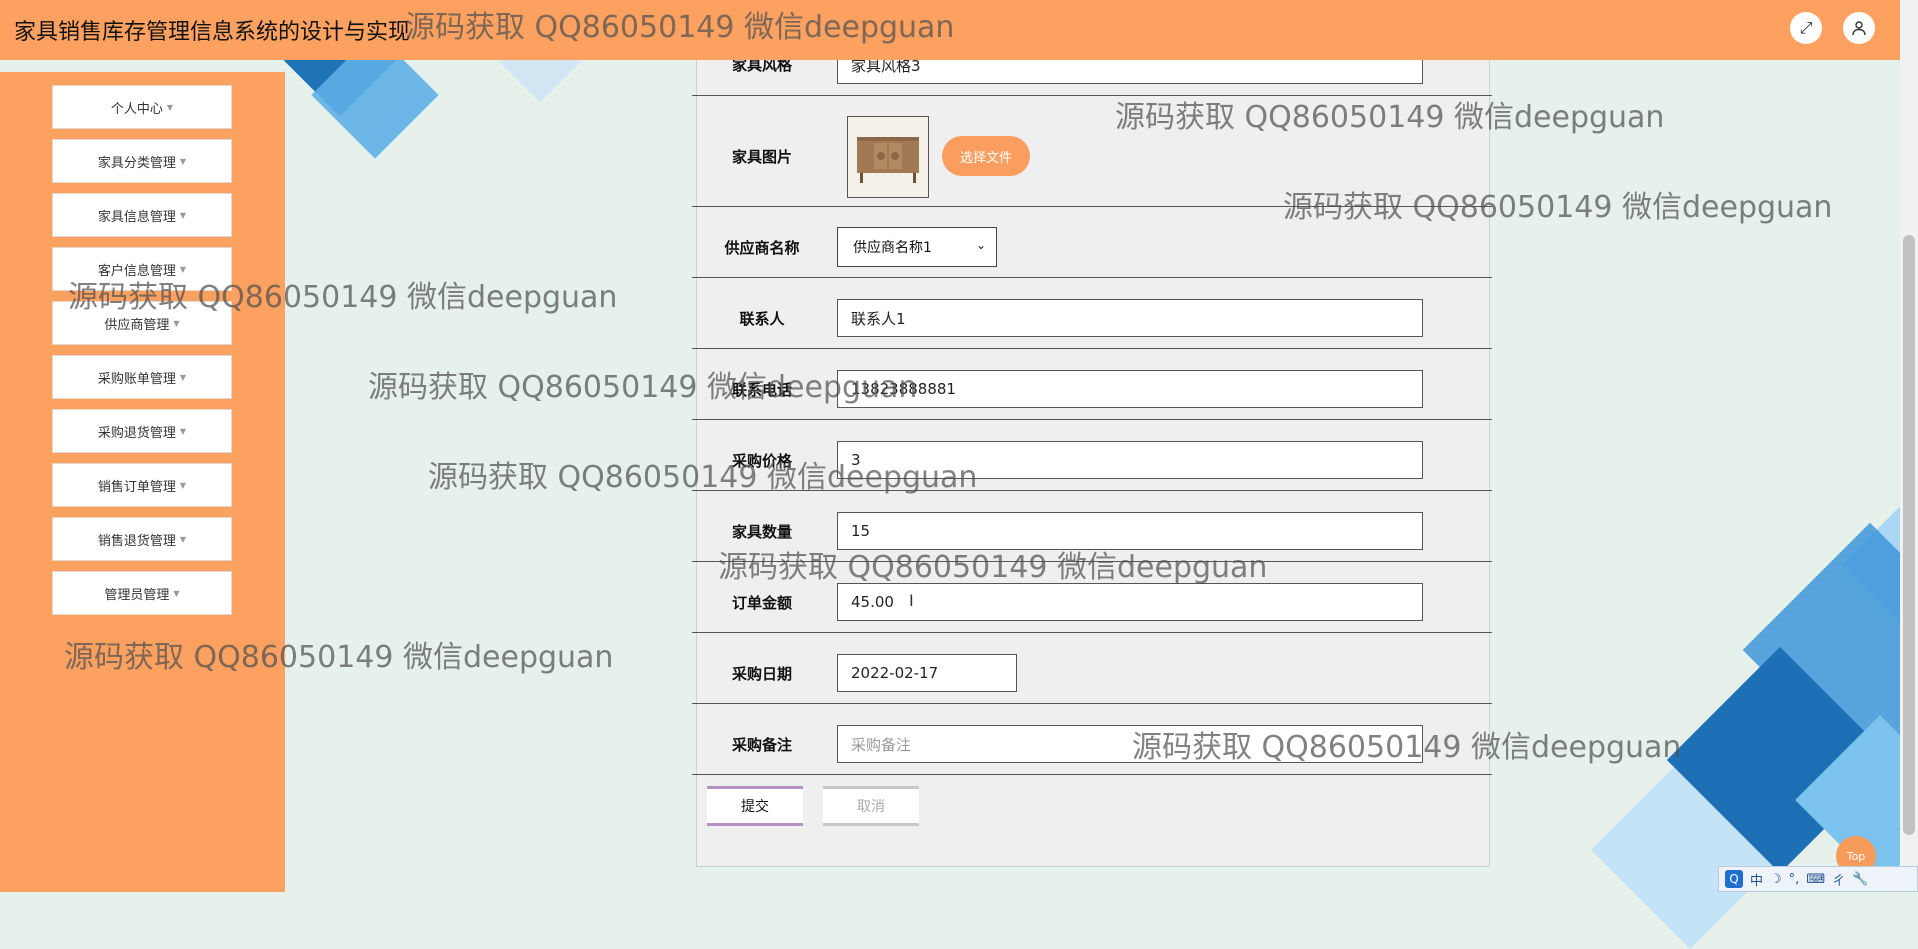  I want to click on date-field: 2022-02-17, so click(927, 673).